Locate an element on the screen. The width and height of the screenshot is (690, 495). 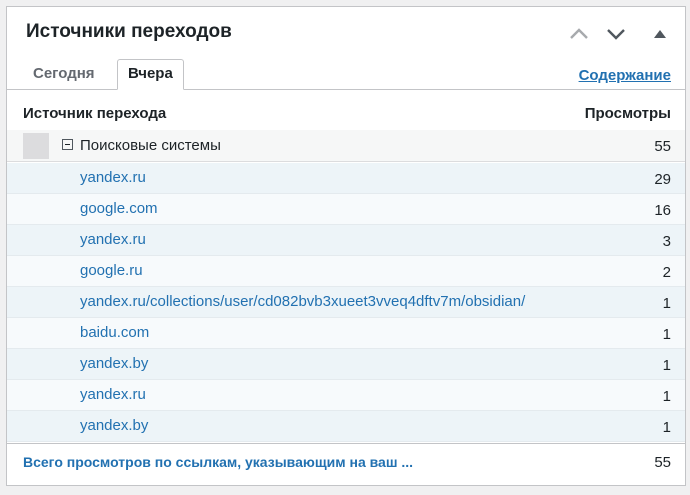
triangle-up-icon is located at coordinates (660, 34).